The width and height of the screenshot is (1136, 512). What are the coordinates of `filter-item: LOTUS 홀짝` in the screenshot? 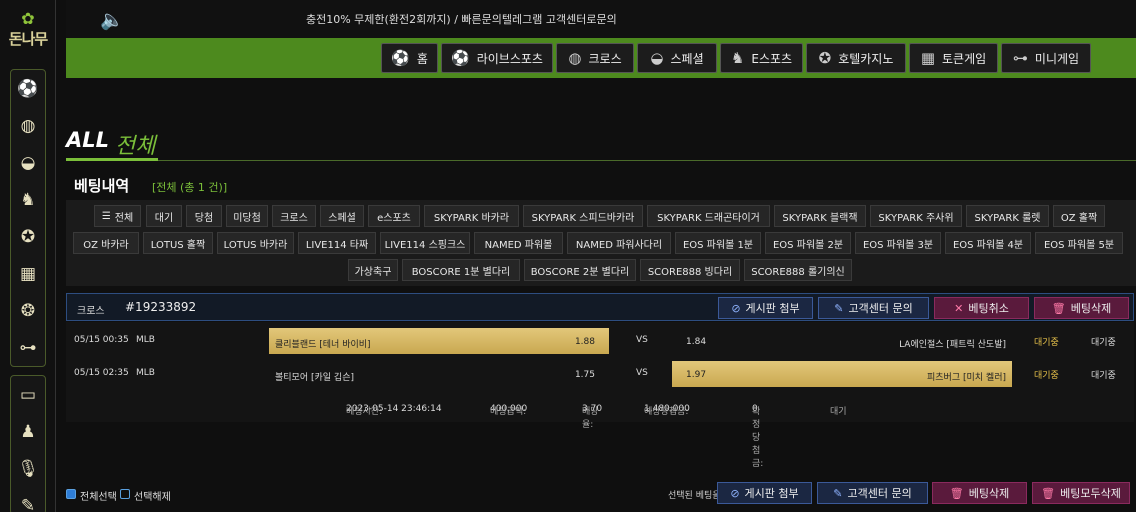 It's located at (178, 243).